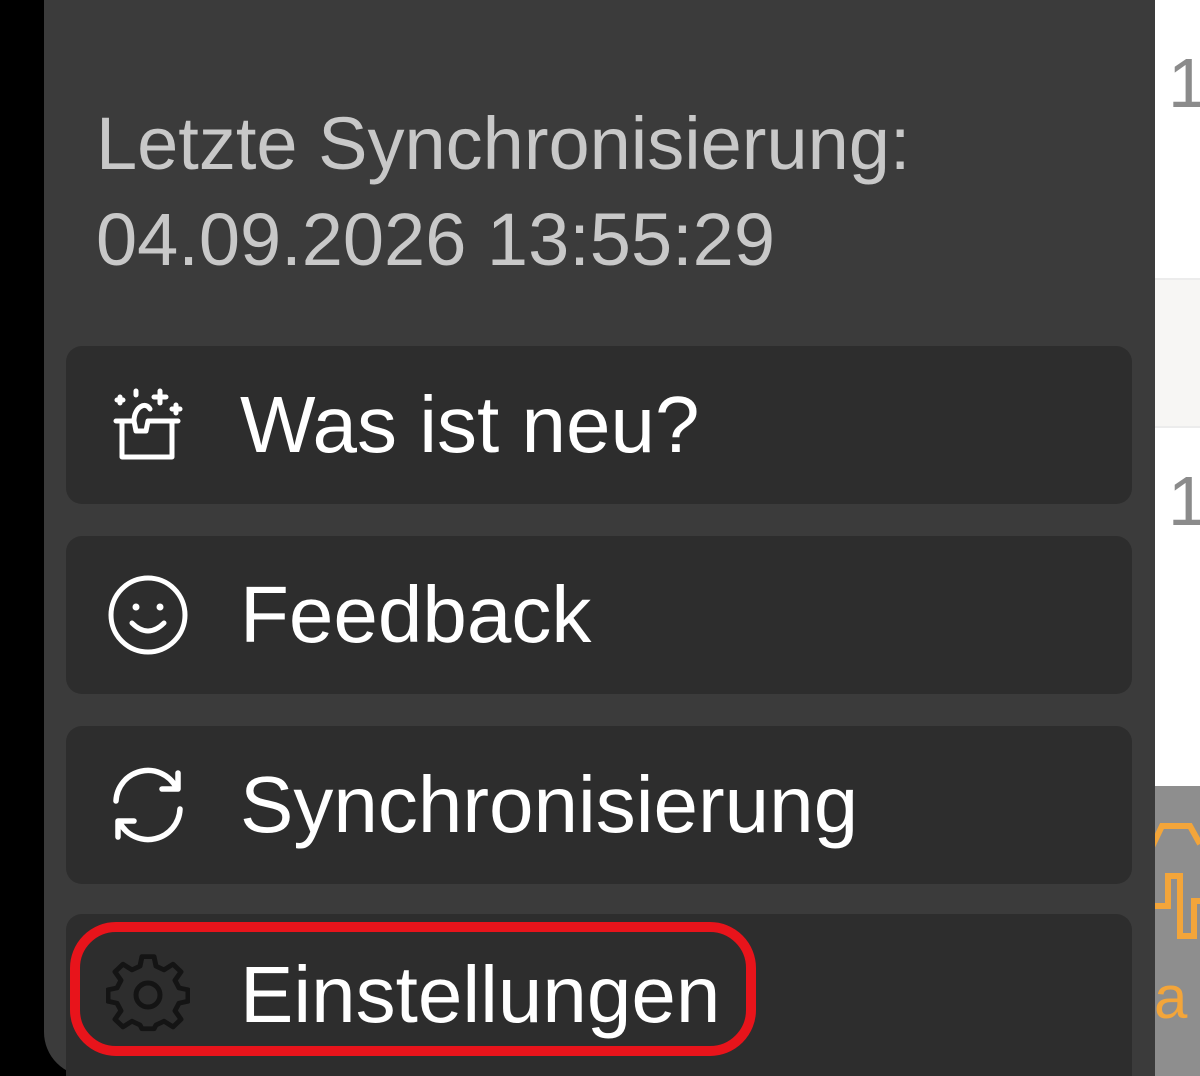 The height and width of the screenshot is (1076, 1200). What do you see at coordinates (1175, 427) in the screenshot?
I see `background-divider` at bounding box center [1175, 427].